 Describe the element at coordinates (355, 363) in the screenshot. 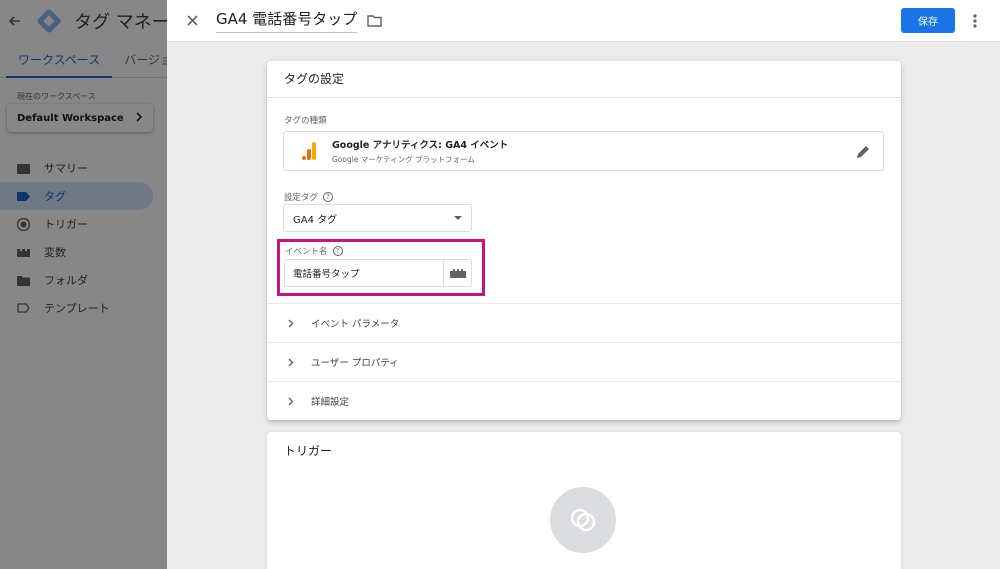

I see `section-label: ユーザー プロパティ` at that location.